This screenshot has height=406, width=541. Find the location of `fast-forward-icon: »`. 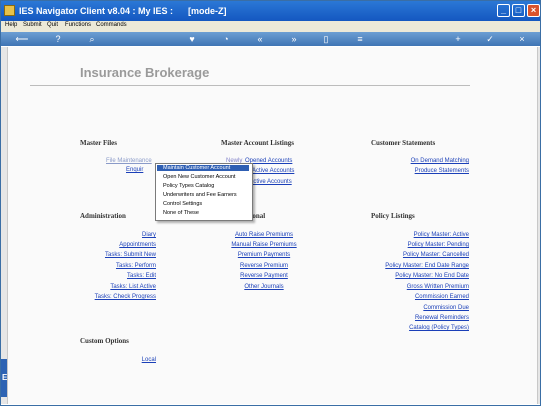

fast-forward-icon: » is located at coordinates (294, 39).